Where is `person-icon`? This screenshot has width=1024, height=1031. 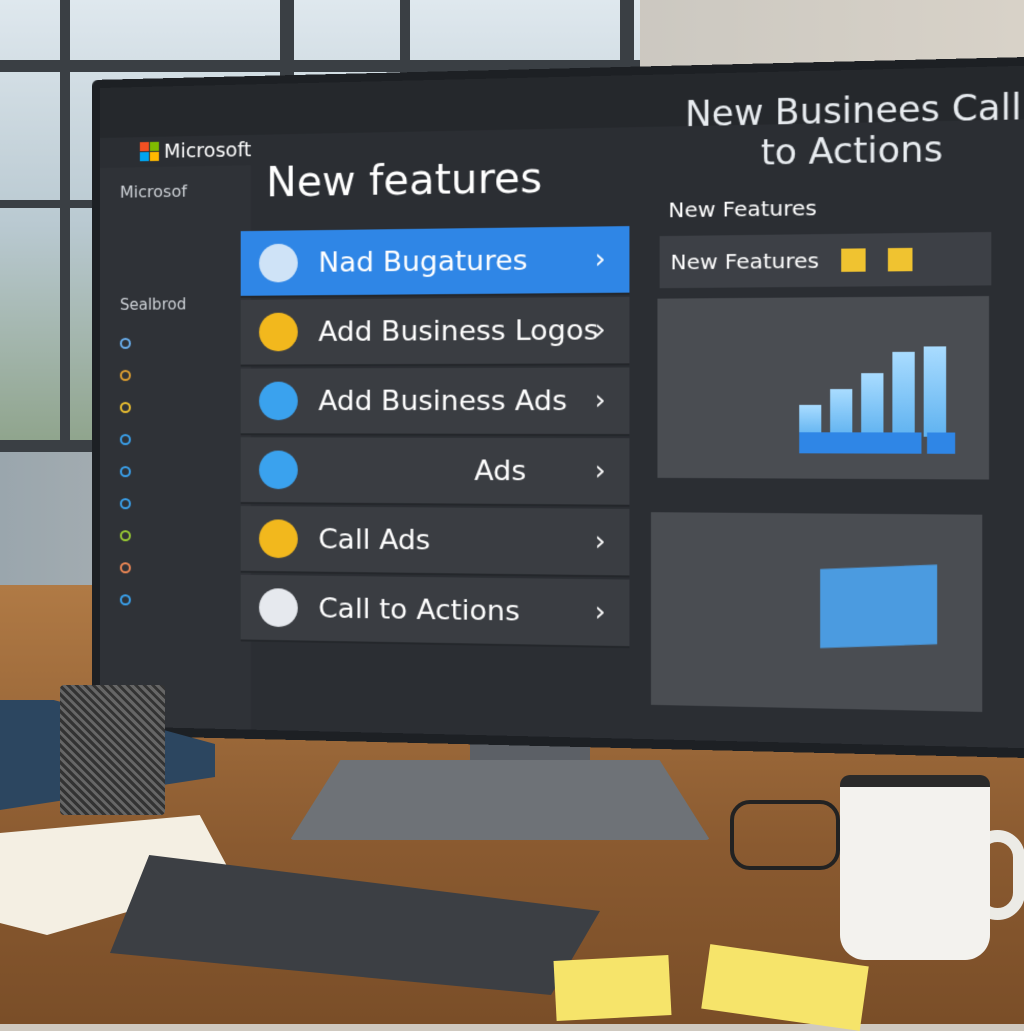 person-icon is located at coordinates (278, 401).